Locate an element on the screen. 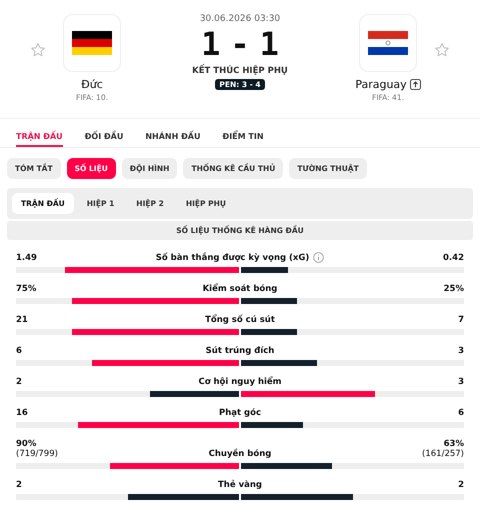 Image resolution: width=480 pixels, height=518 pixels. tab: ĐIỂM TIN is located at coordinates (243, 133).